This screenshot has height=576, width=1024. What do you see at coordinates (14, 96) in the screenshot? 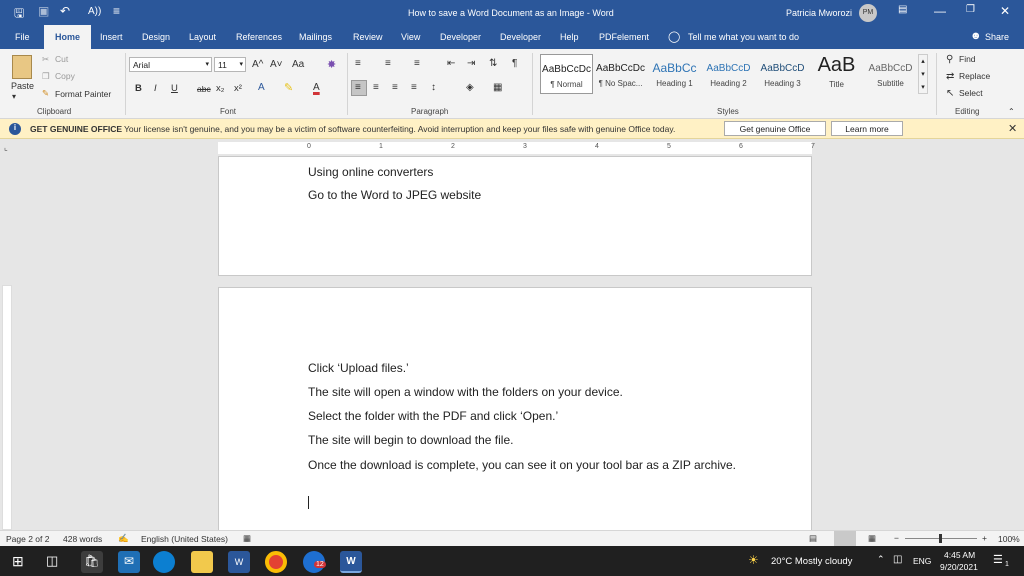
I see `paste-dropdown-icon: ▾` at bounding box center [14, 96].